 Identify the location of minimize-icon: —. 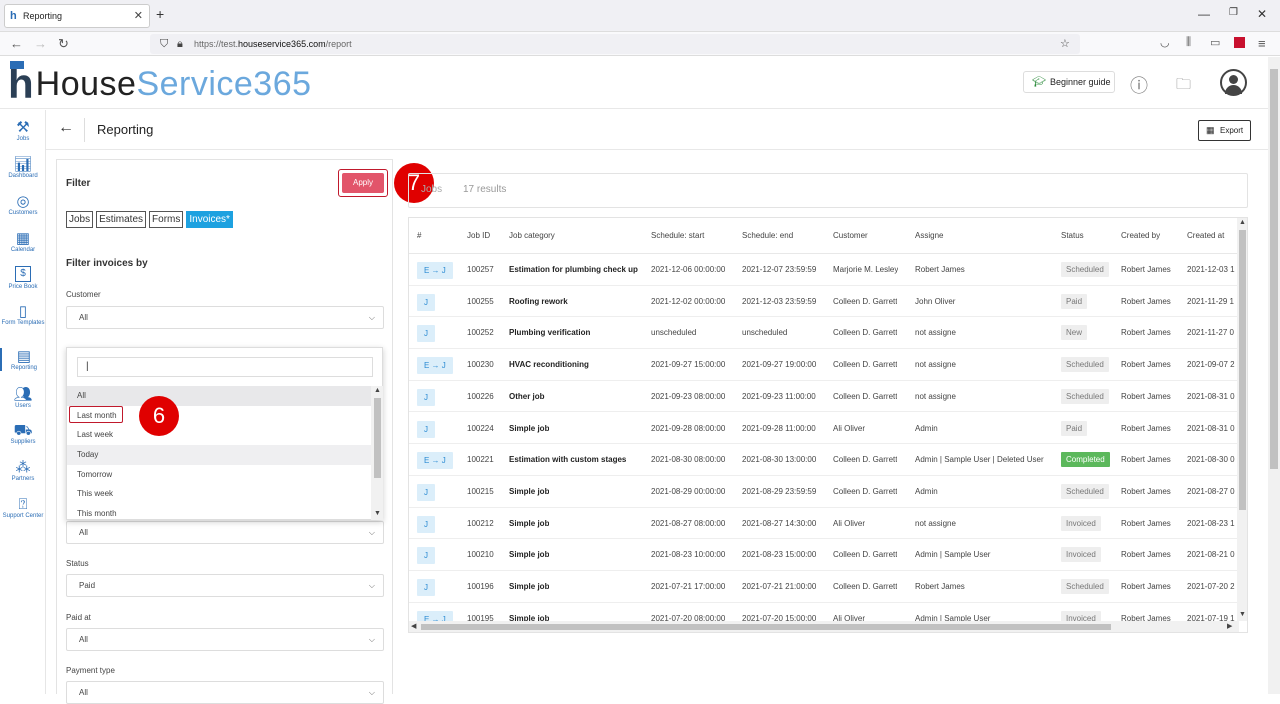
(1204, 14).